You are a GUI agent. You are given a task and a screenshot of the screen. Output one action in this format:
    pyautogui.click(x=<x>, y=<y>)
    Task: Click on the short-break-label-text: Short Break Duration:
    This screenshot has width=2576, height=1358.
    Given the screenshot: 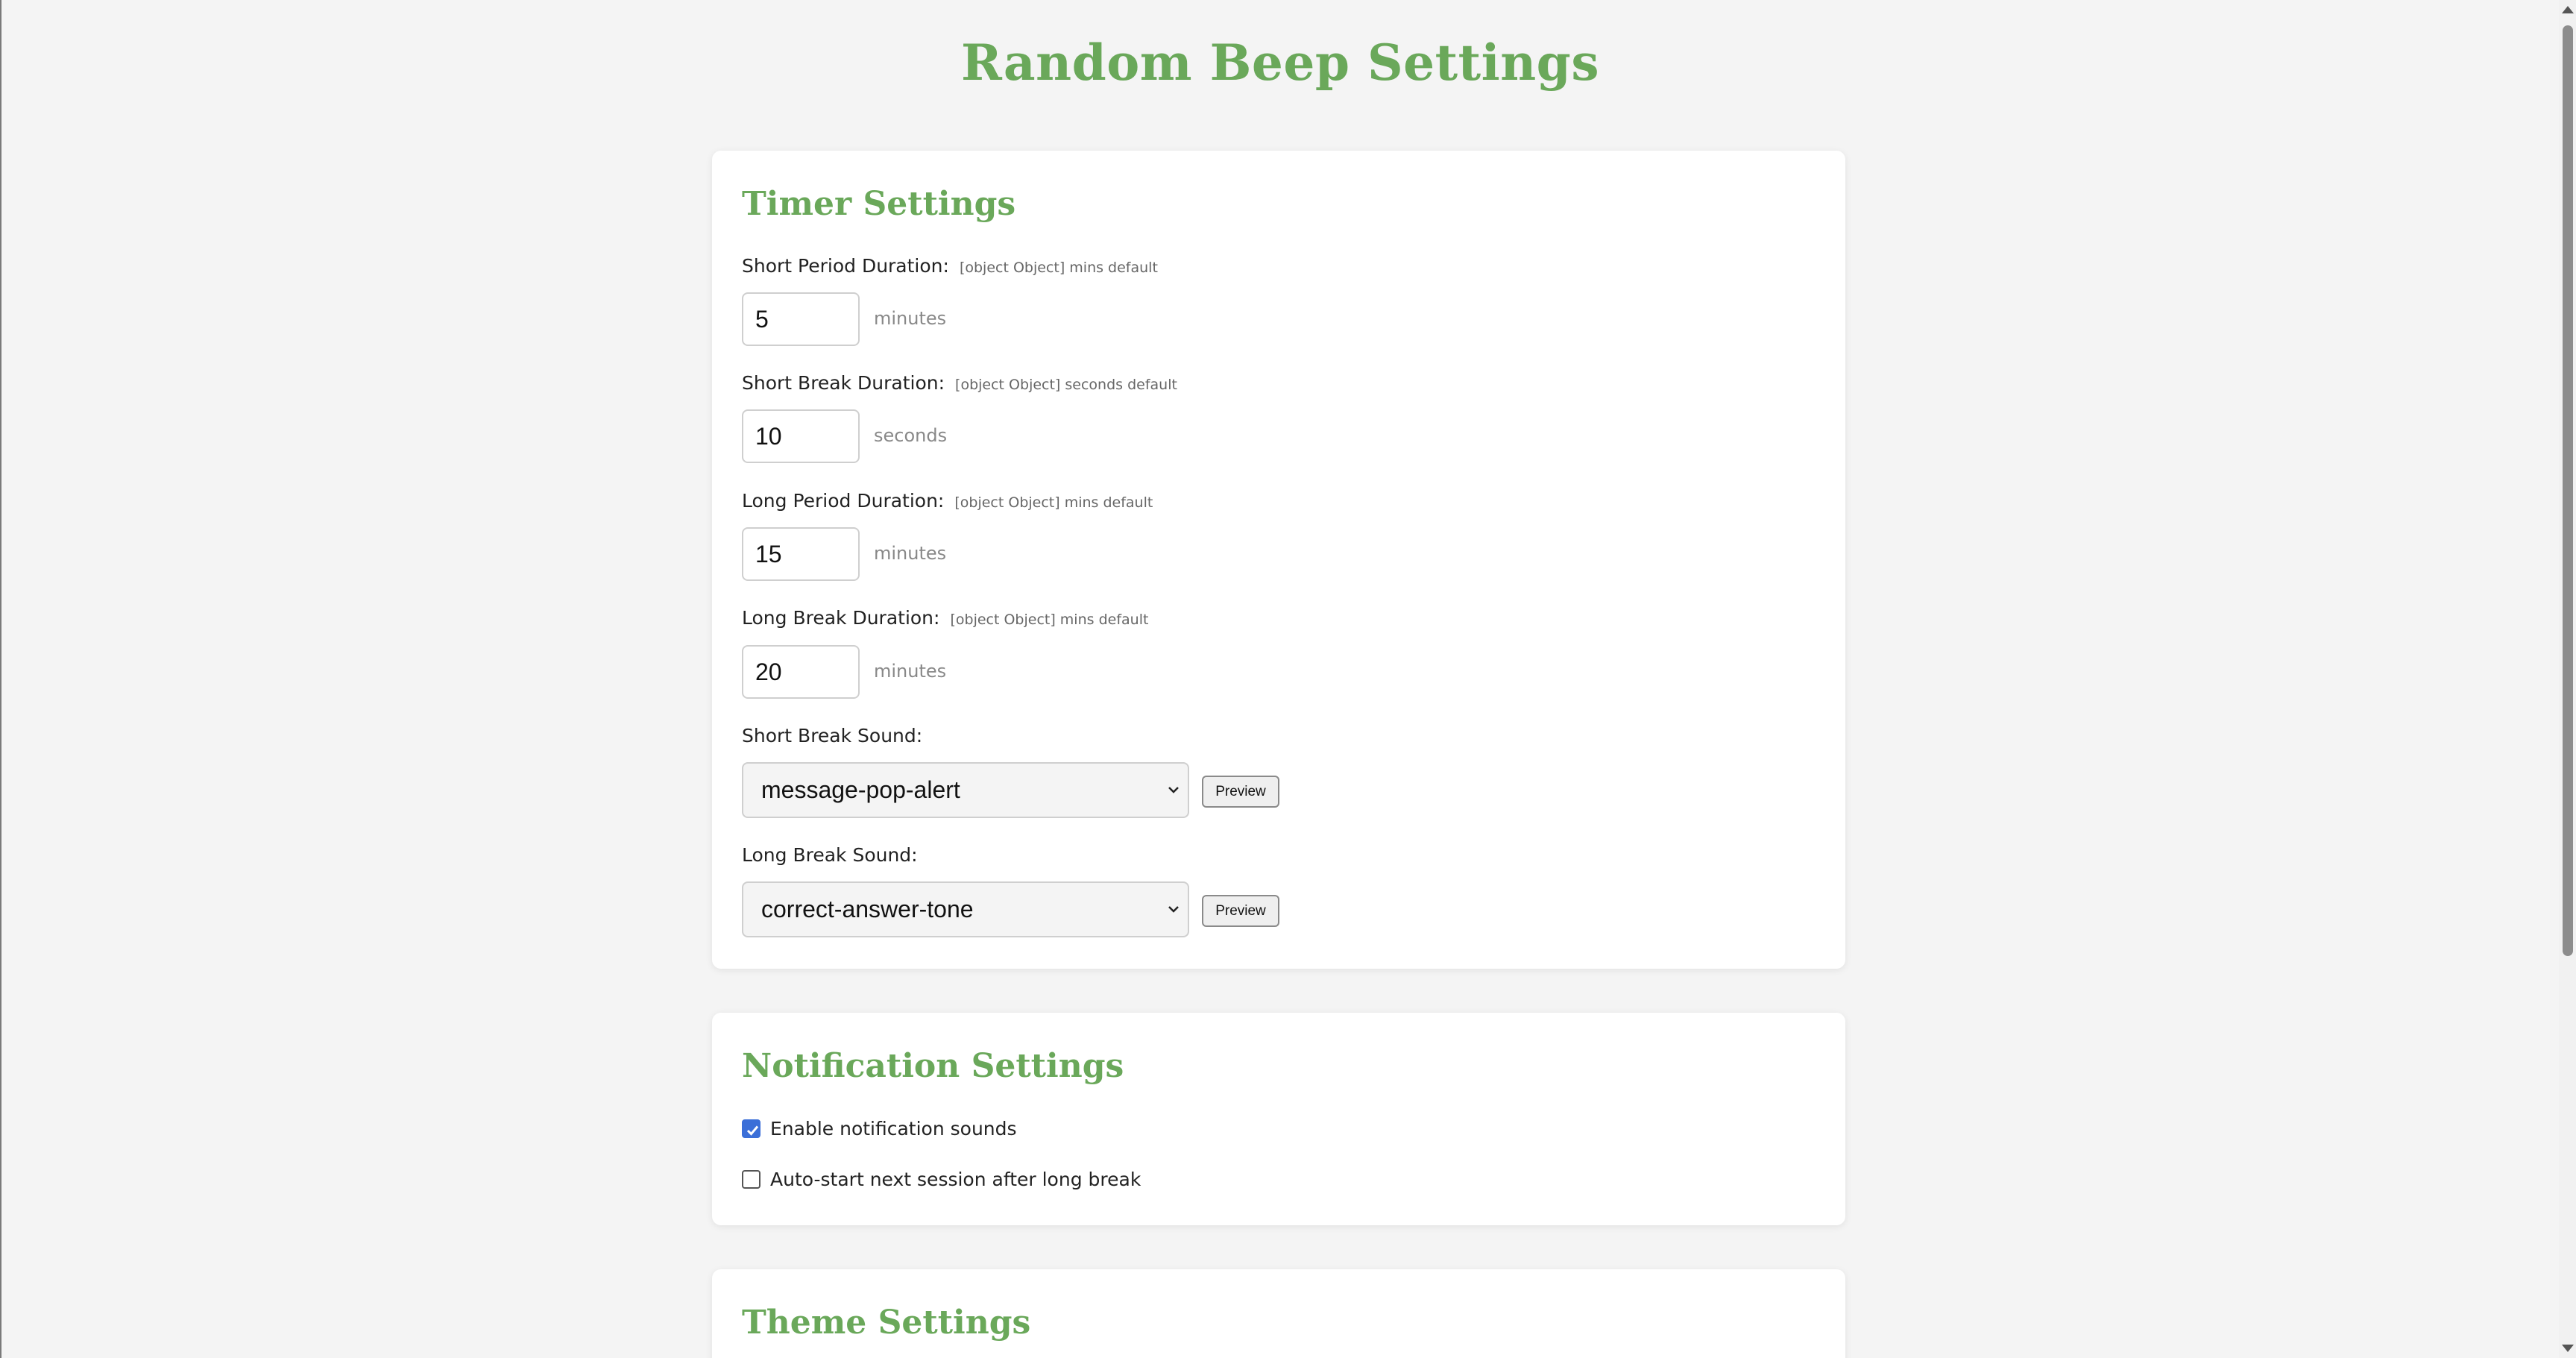 What is the action you would take?
    pyautogui.click(x=843, y=383)
    